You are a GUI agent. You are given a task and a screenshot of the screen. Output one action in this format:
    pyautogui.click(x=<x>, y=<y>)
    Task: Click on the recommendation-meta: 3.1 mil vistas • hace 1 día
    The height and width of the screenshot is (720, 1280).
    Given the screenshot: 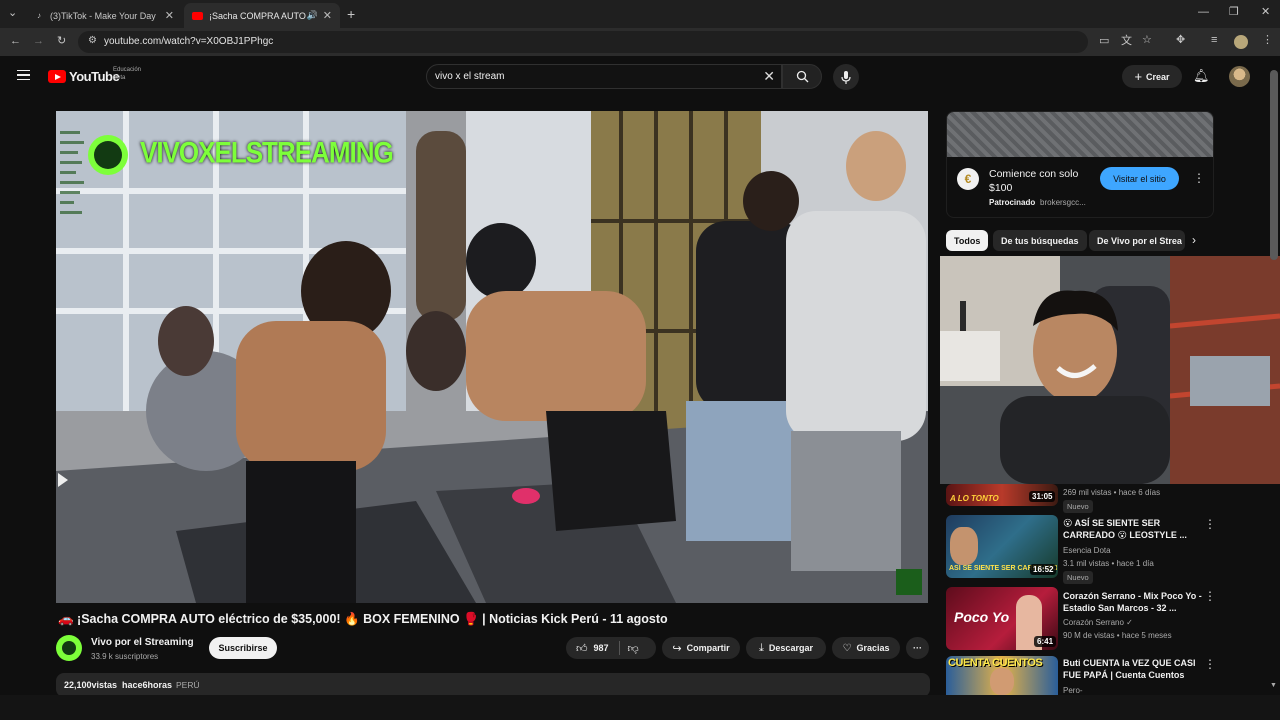 What is the action you would take?
    pyautogui.click(x=1108, y=563)
    